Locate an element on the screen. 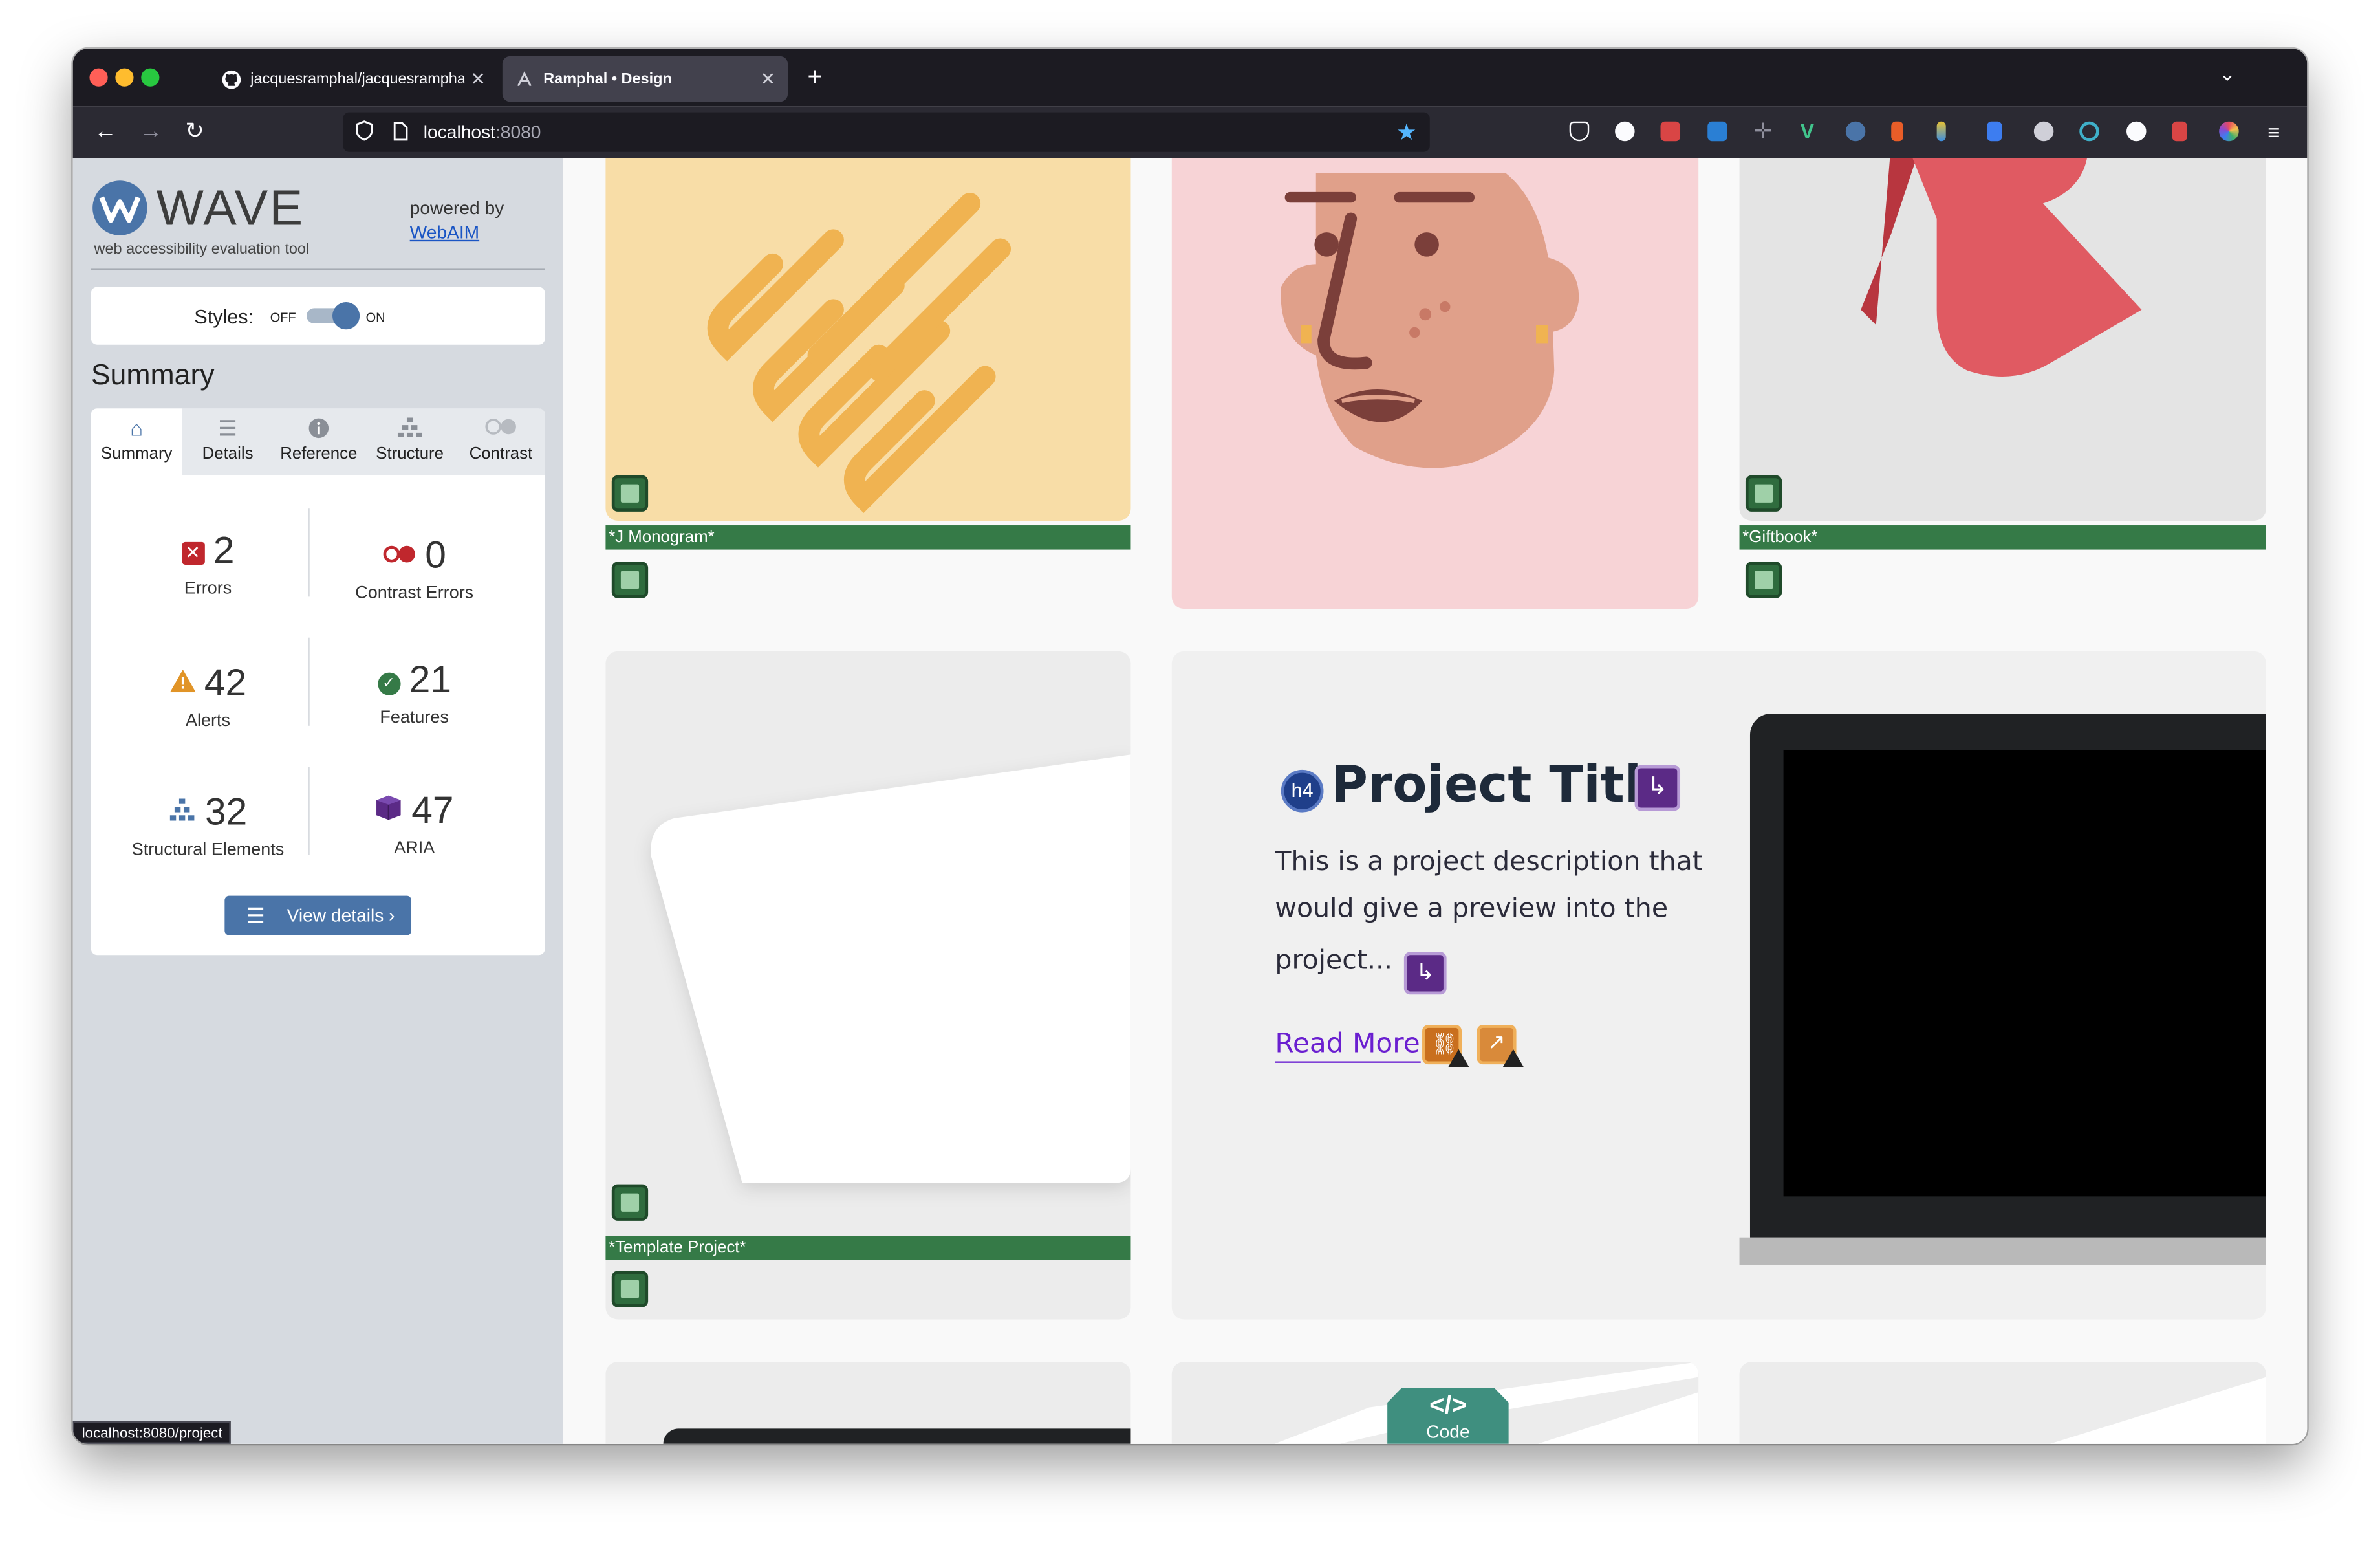 Image resolution: width=2380 pixels, height=1541 pixels. tab-ramphal-design: Ramphal • Design ✕ is located at coordinates (645, 79).